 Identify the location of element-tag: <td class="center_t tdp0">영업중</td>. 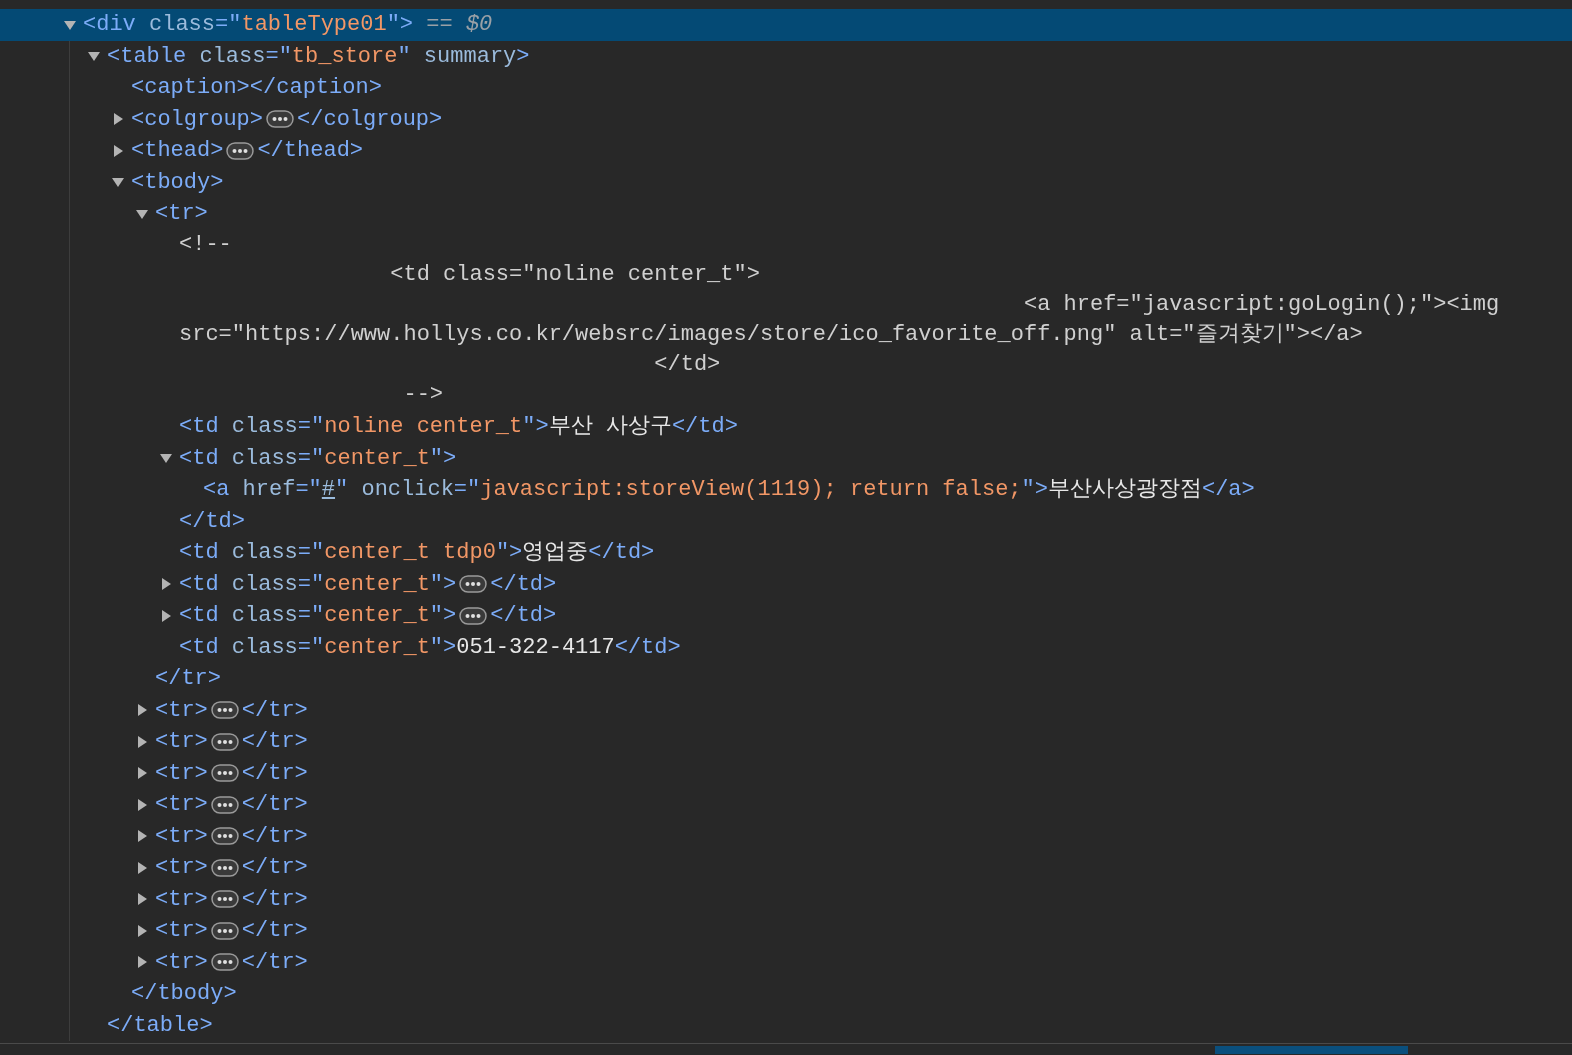
(417, 553).